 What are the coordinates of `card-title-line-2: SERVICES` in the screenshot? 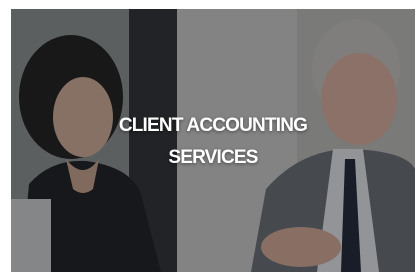 It's located at (213, 157).